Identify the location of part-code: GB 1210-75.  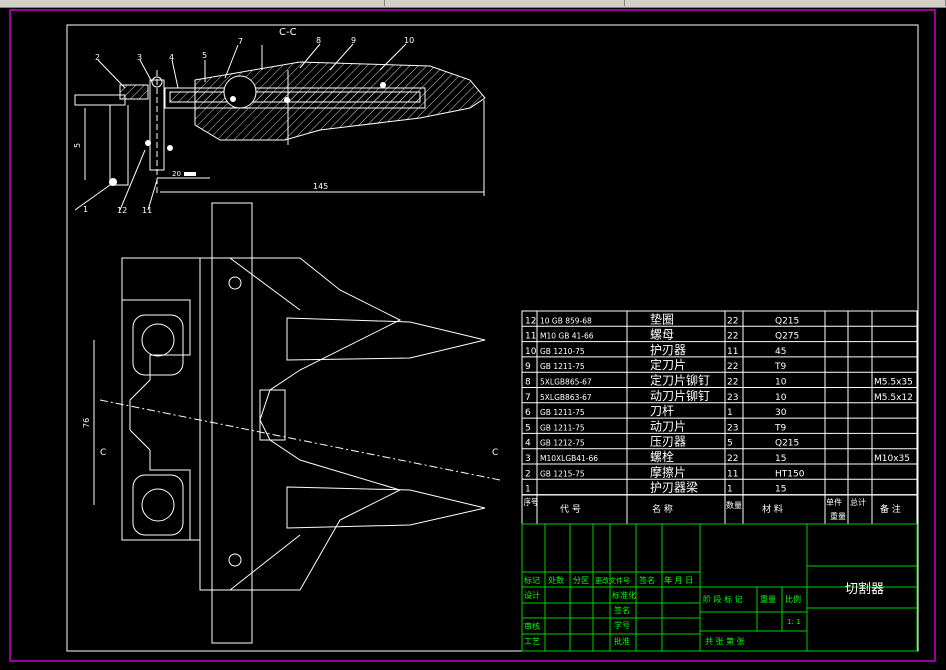
(562, 351).